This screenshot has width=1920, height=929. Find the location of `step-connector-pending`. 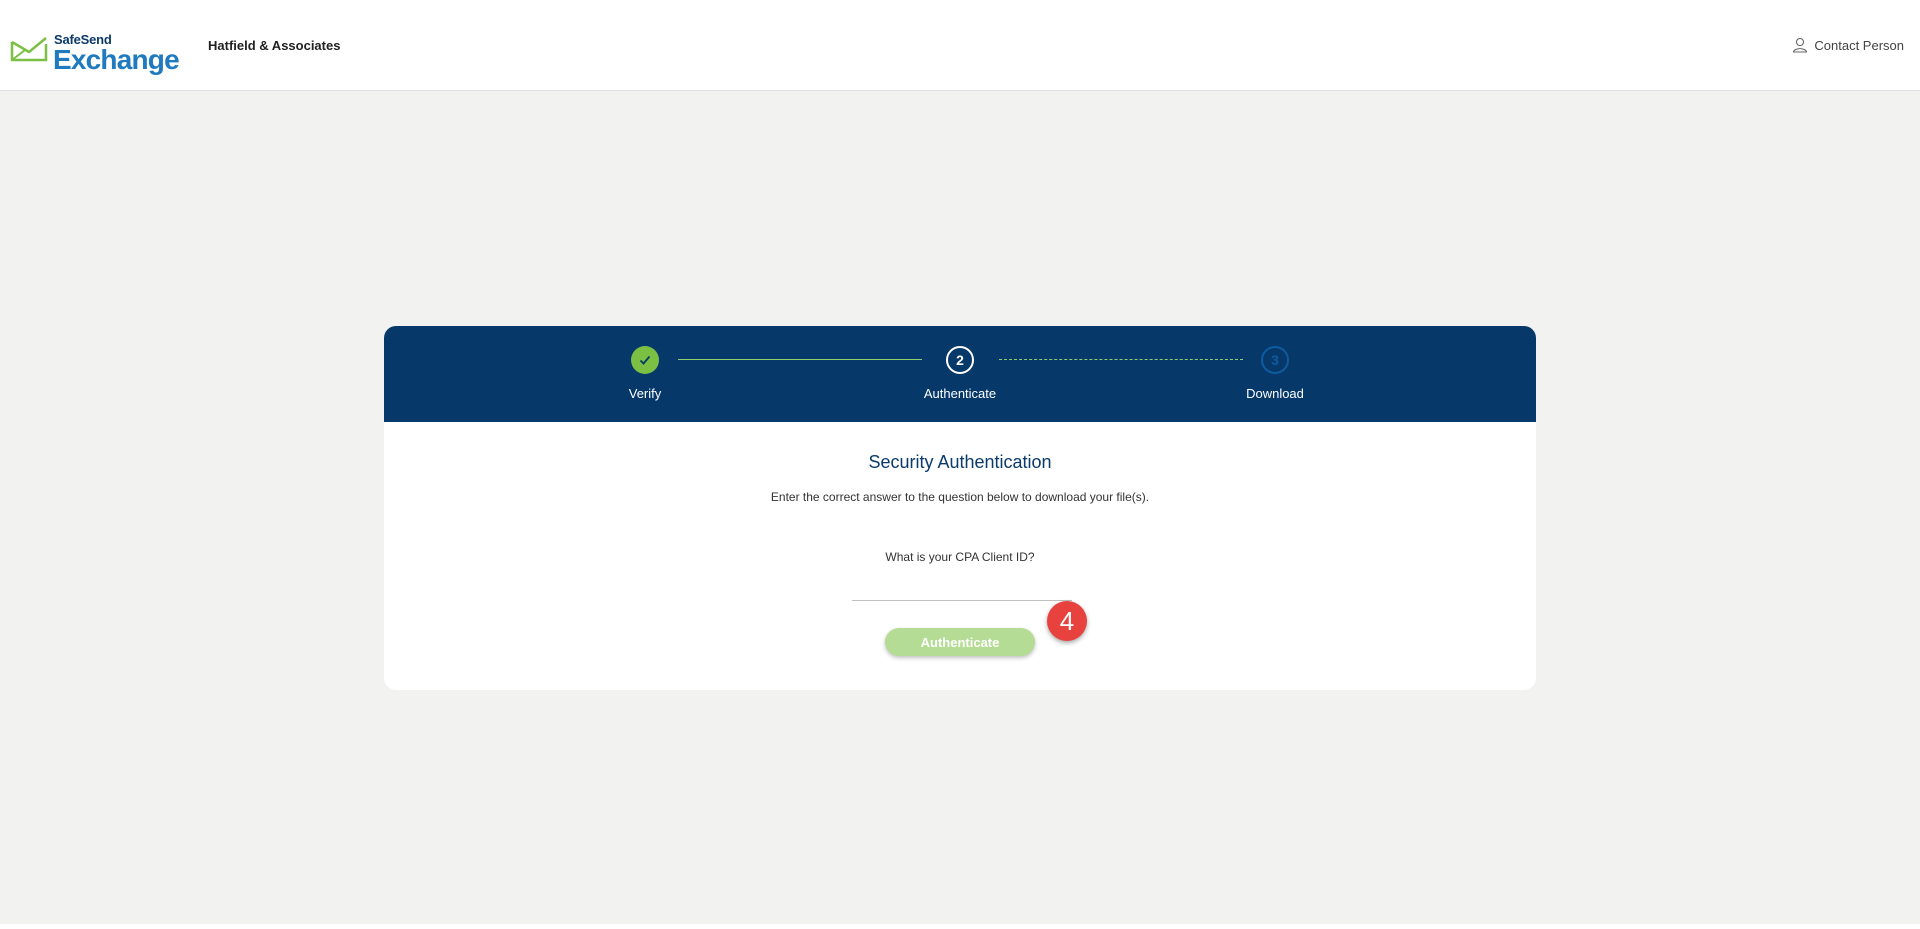

step-connector-pending is located at coordinates (1121, 359).